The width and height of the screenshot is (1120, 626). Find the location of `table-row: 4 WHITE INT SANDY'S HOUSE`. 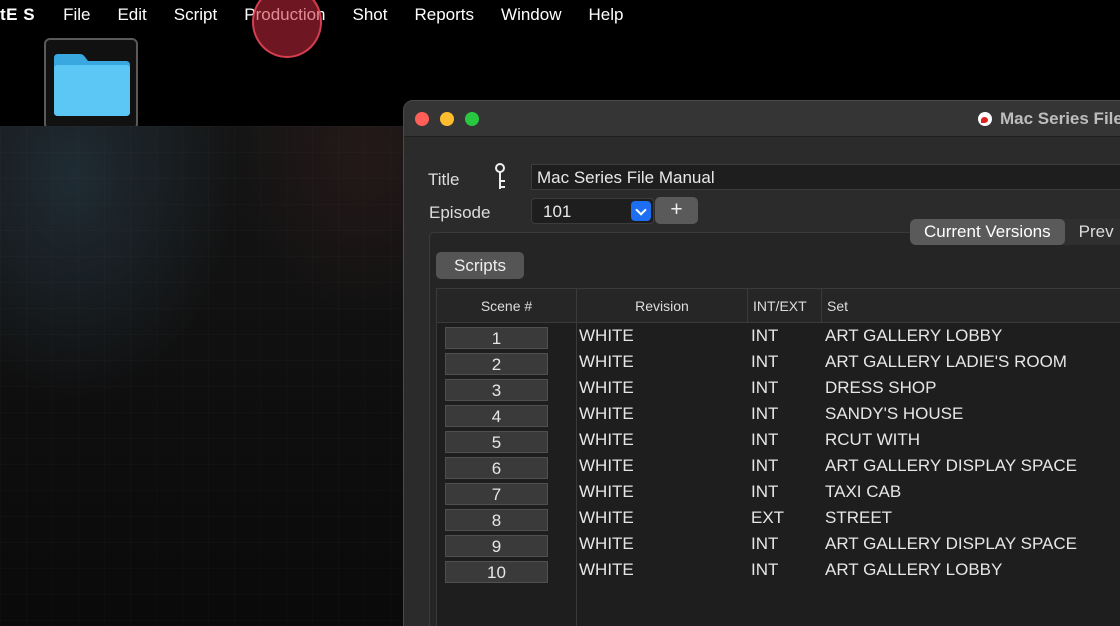

table-row: 4 WHITE INT SANDY'S HOUSE is located at coordinates (778, 414).